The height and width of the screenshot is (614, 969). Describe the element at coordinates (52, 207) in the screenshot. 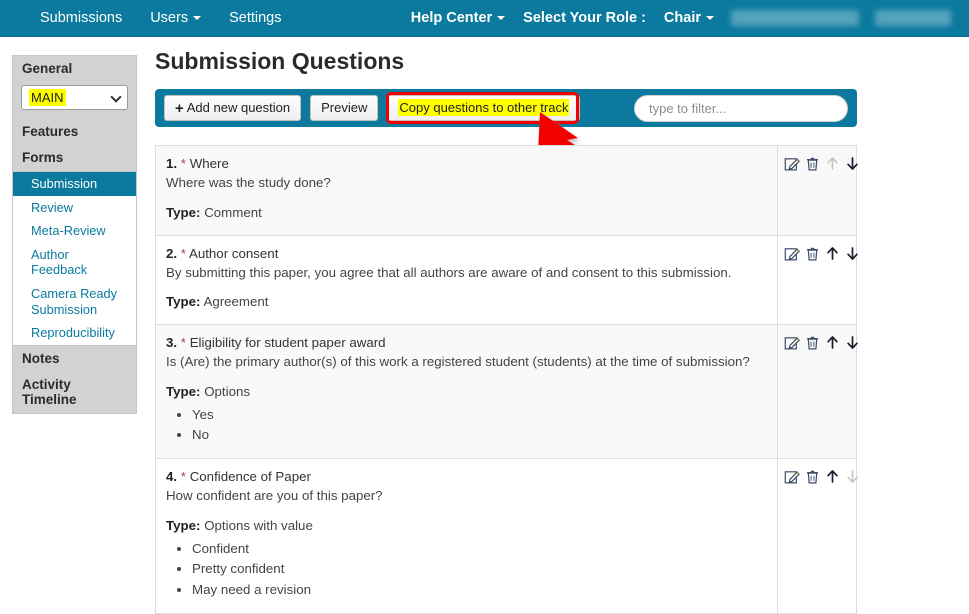

I see `sidebar-item-review-label: Review` at that location.